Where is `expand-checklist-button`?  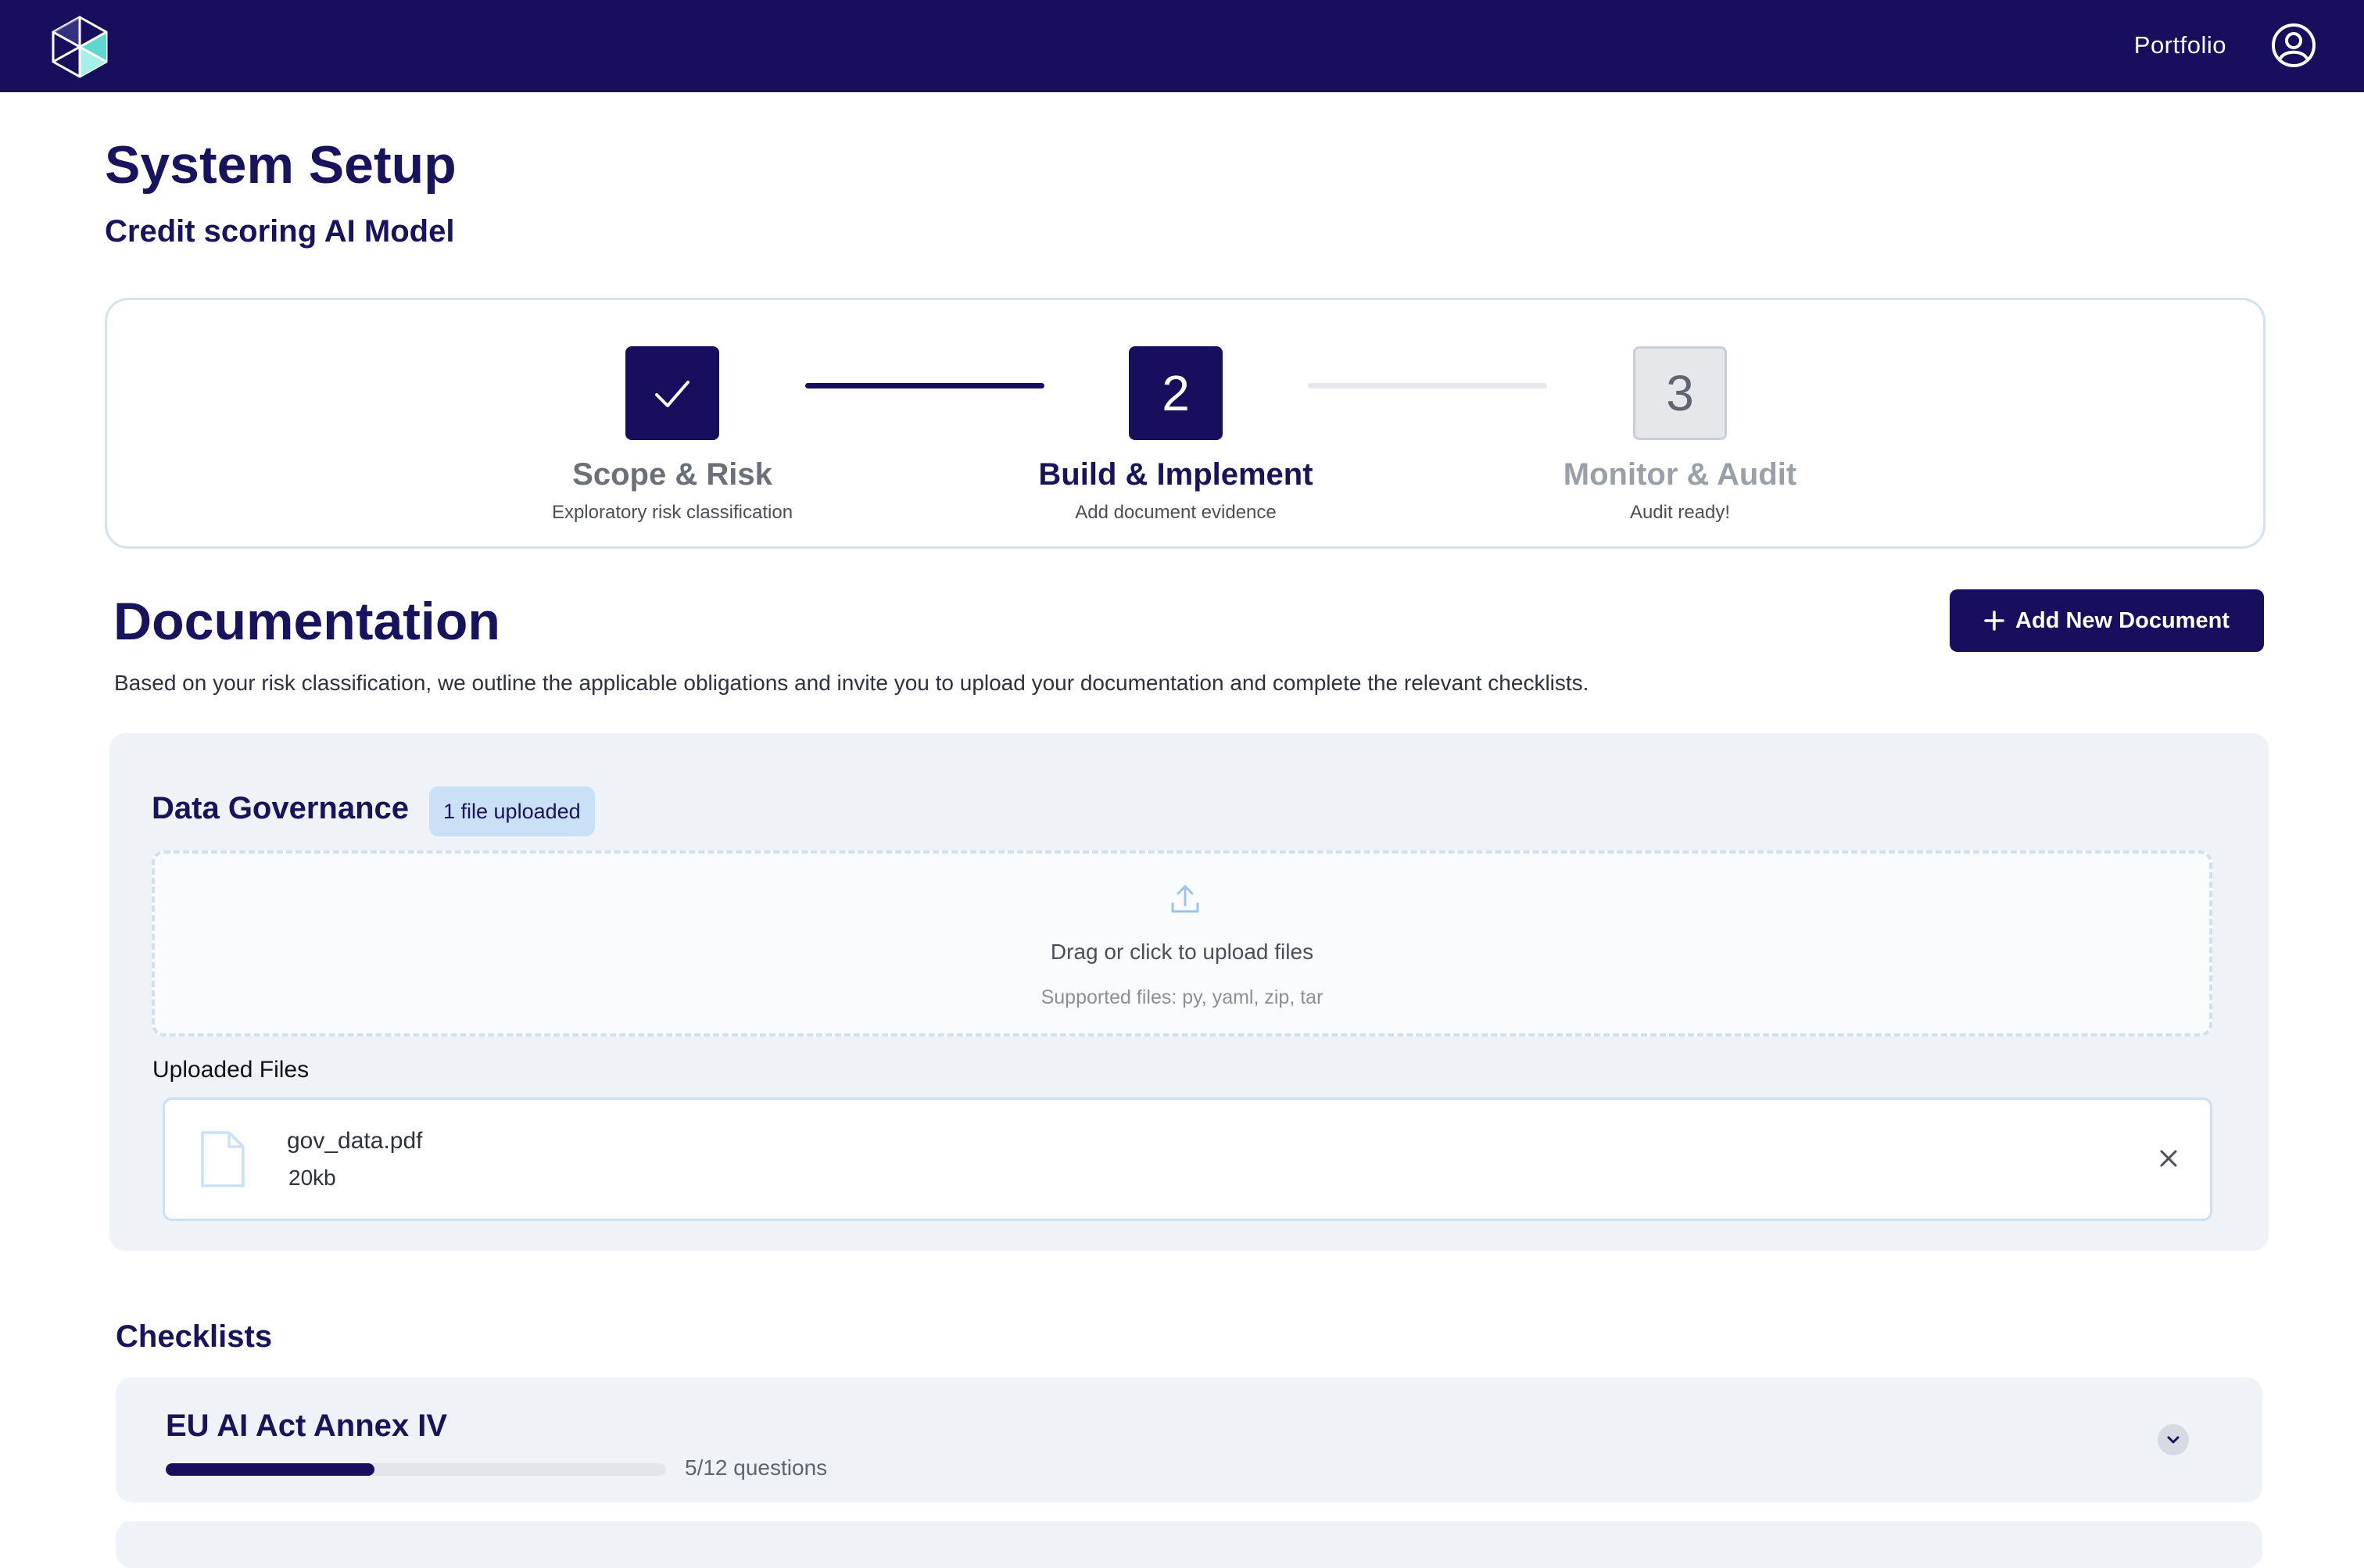 expand-checklist-button is located at coordinates (2173, 1439).